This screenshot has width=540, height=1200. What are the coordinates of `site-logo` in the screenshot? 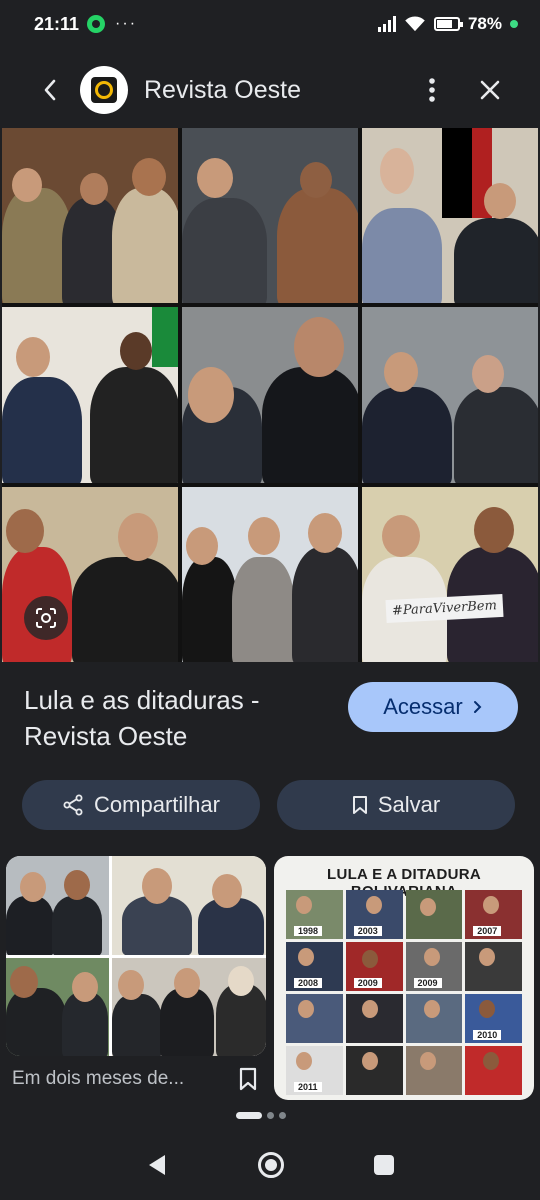 It's located at (104, 90).